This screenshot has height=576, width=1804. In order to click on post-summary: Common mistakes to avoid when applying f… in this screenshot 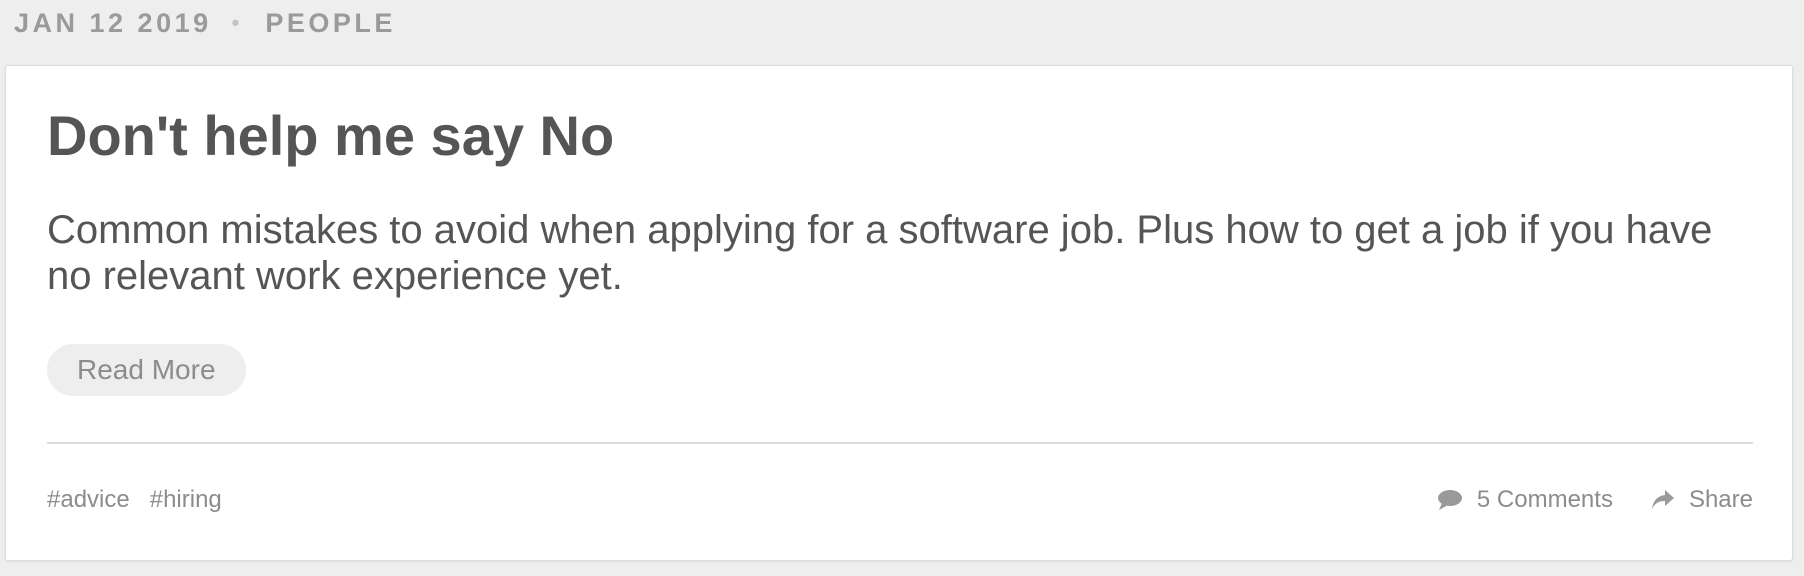, I will do `click(880, 253)`.